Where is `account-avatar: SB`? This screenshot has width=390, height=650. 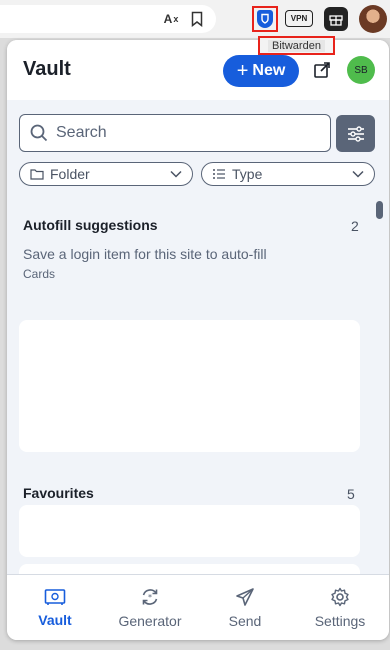
account-avatar: SB is located at coordinates (361, 70).